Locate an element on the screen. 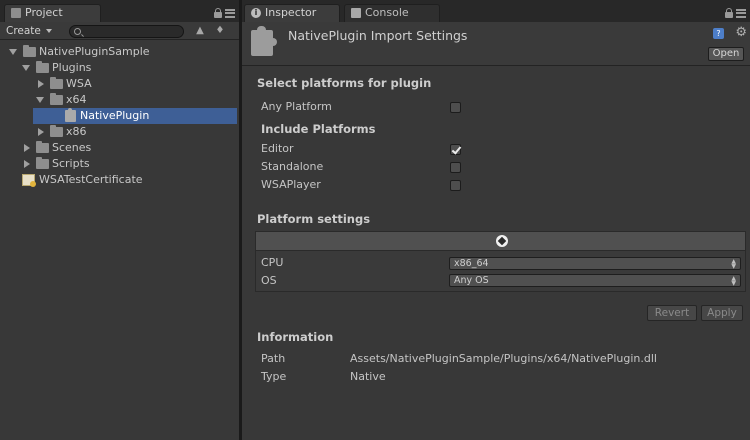  tree-item-plugins: Plugins is located at coordinates (119, 68).